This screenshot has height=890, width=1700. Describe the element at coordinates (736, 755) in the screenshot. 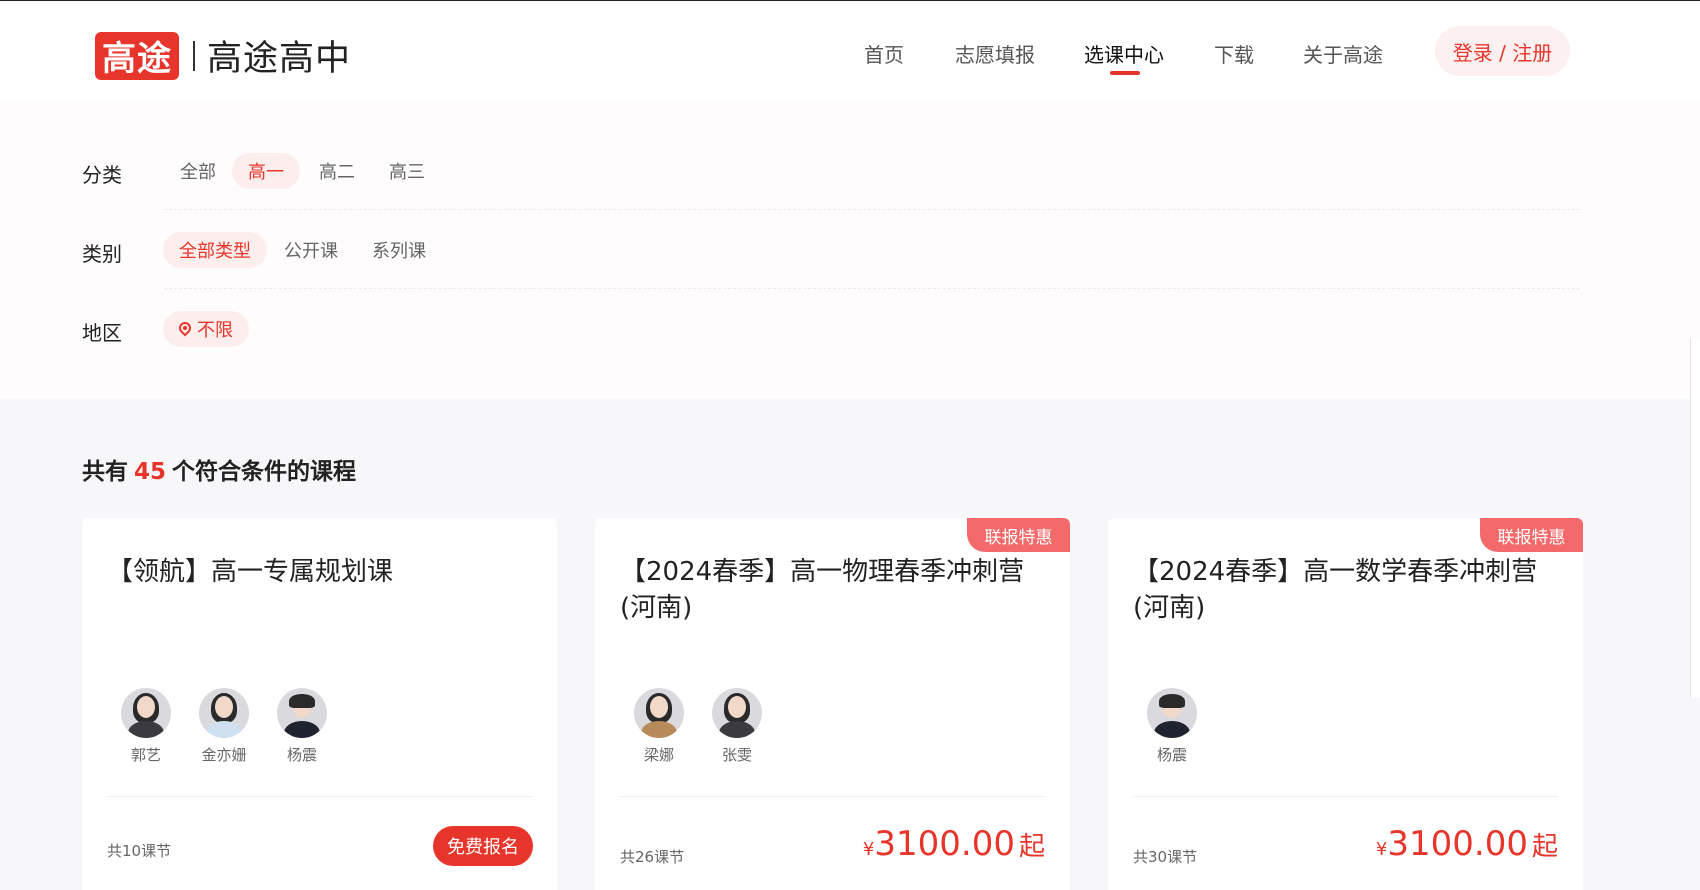

I see `teacher-name: 张雯` at that location.